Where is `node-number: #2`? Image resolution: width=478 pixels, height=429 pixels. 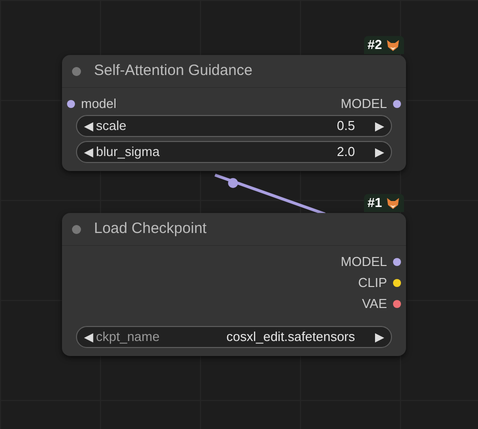
node-number: #2 is located at coordinates (375, 45).